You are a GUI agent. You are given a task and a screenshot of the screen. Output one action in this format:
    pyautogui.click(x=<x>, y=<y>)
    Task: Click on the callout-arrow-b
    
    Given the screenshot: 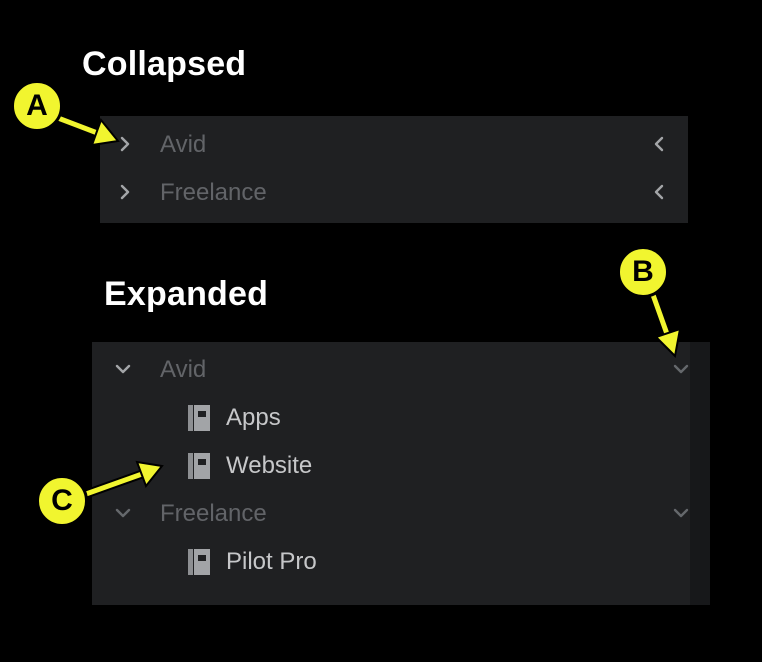 What is the action you would take?
    pyautogui.click(x=664, y=323)
    